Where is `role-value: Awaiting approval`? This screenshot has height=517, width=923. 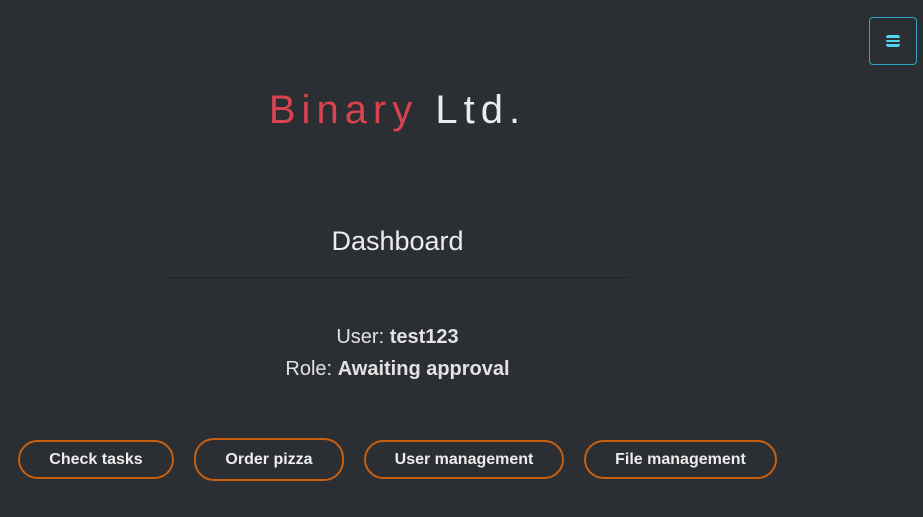
role-value: Awaiting approval is located at coordinates (423, 369).